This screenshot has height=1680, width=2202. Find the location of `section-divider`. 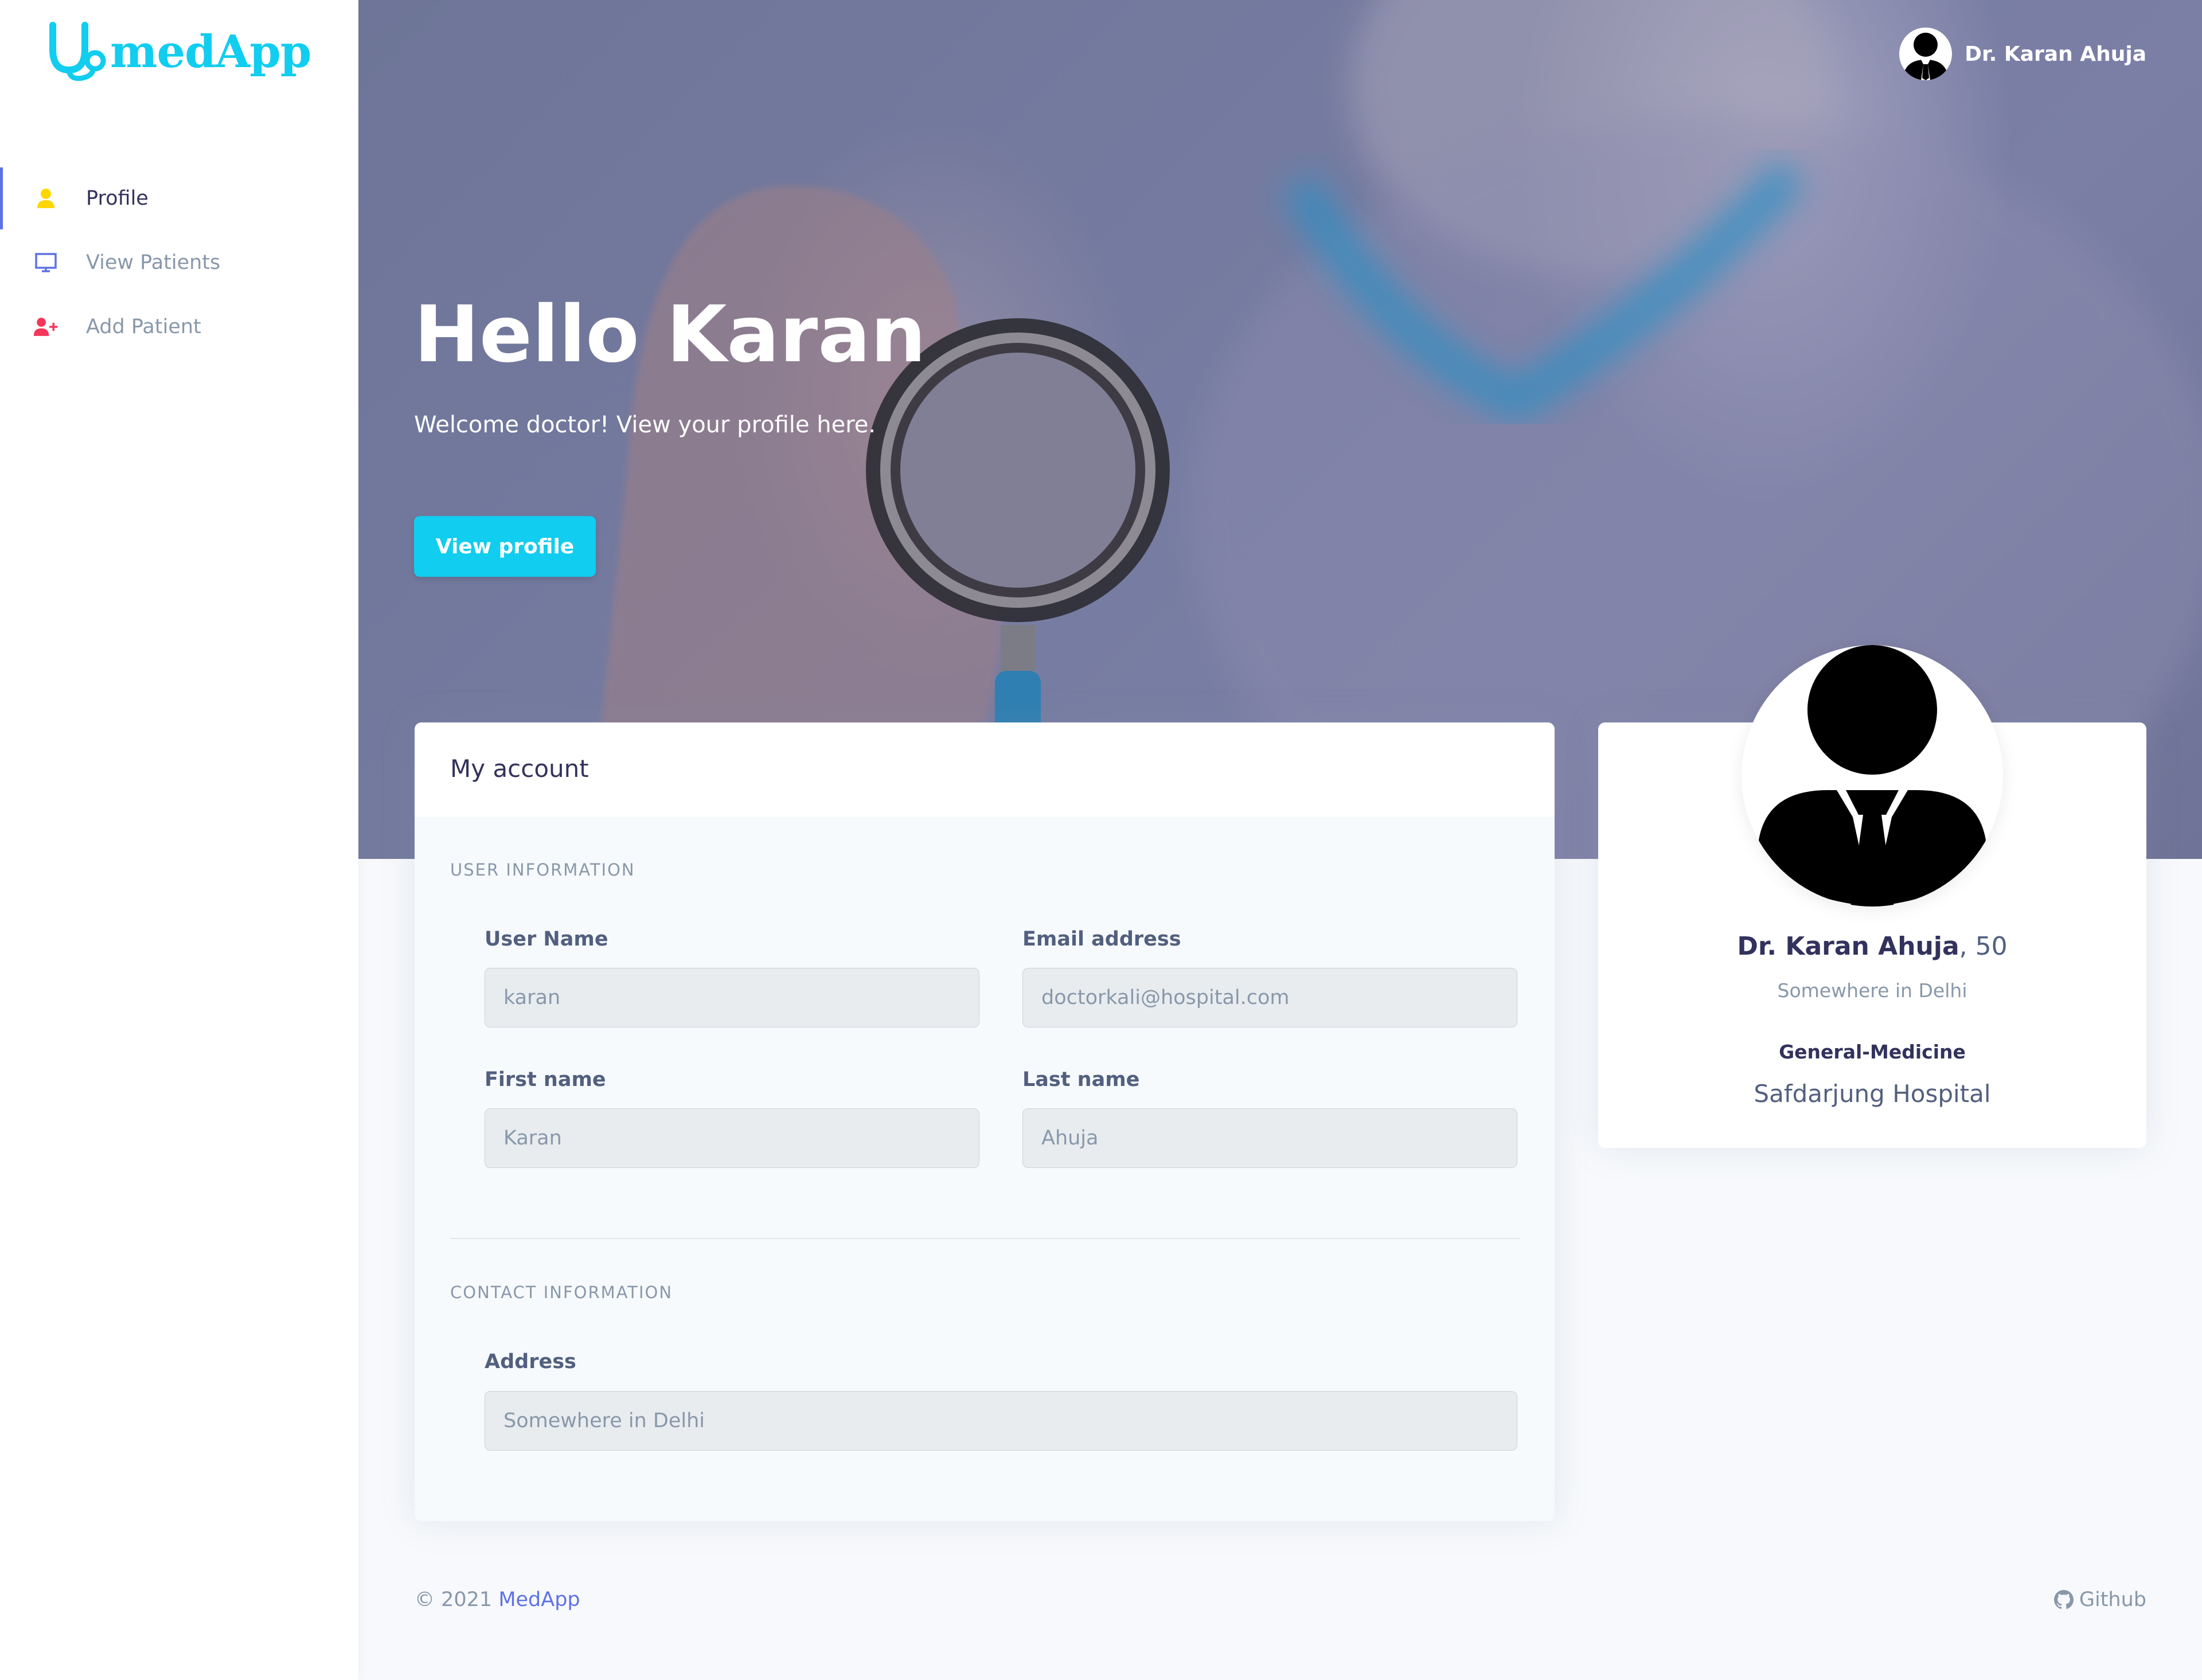

section-divider is located at coordinates (985, 1238).